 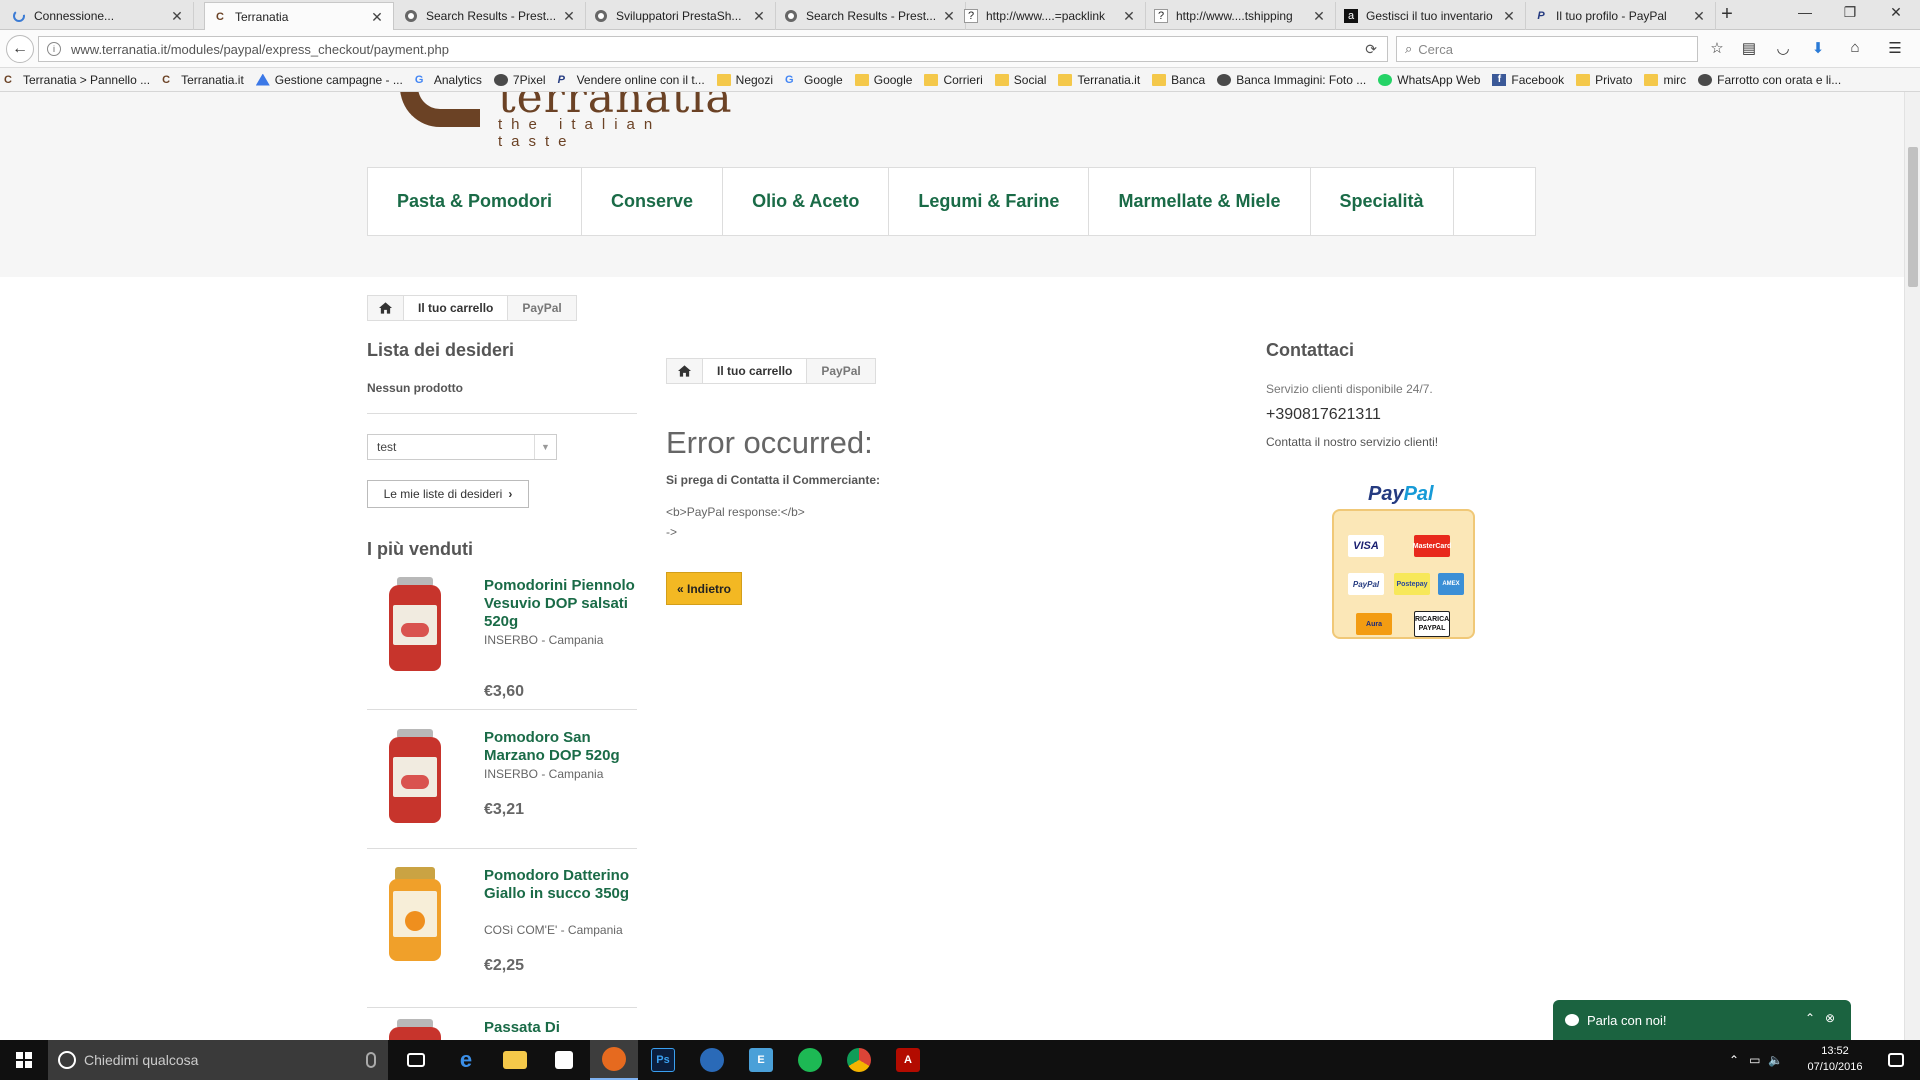 I want to click on windows-start-icon, so click(x=24, y=1060).